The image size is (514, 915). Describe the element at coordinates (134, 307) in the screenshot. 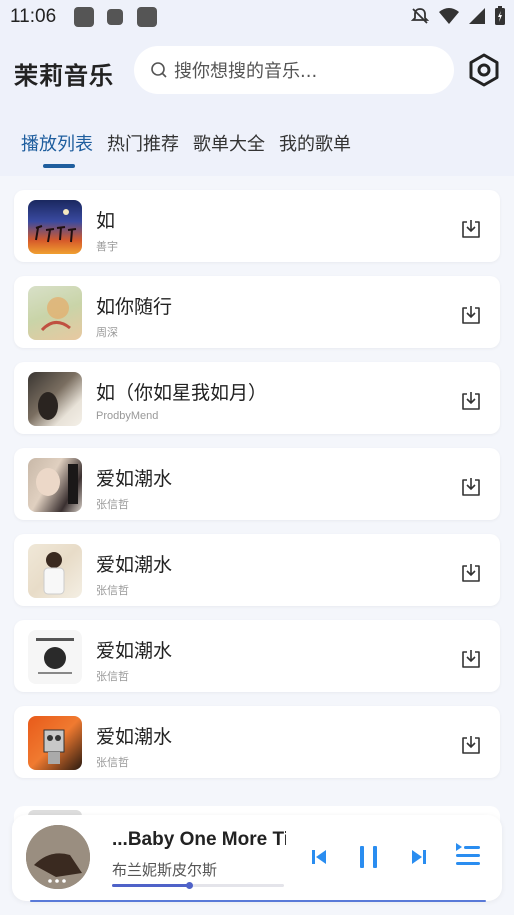

I see `song-title: 如你随行` at that location.